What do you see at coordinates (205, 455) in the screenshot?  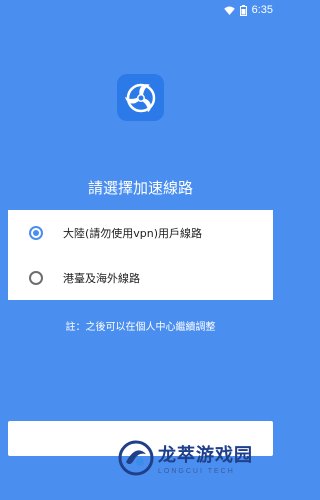 I see `watermark-cn-text: 龙萃游戏园` at bounding box center [205, 455].